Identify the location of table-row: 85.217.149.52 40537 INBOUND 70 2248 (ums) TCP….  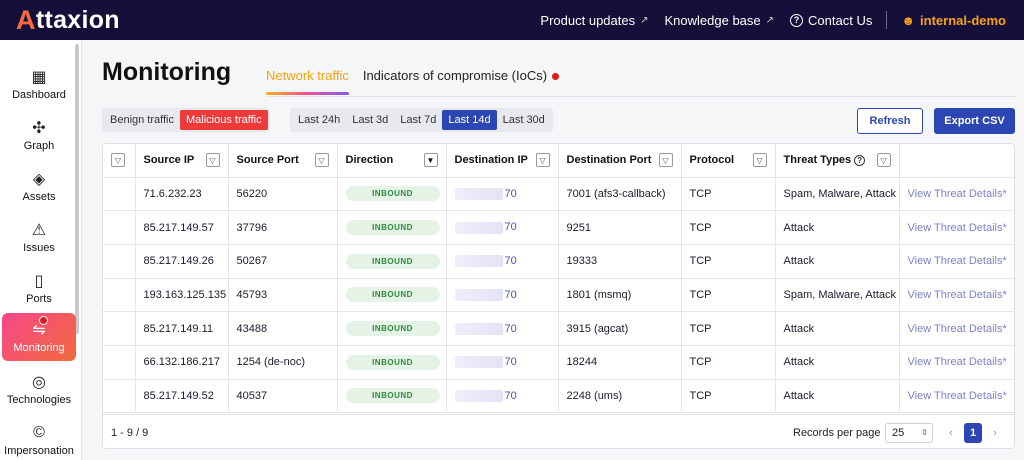
(558, 396).